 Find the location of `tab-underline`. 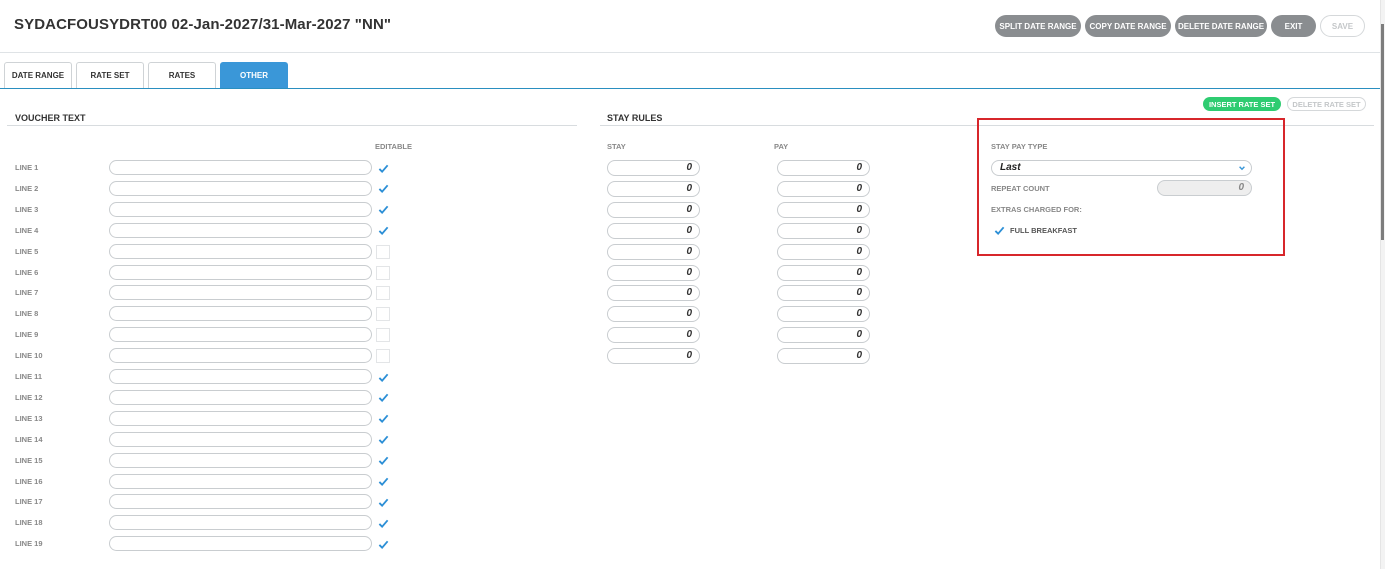

tab-underline is located at coordinates (690, 88).